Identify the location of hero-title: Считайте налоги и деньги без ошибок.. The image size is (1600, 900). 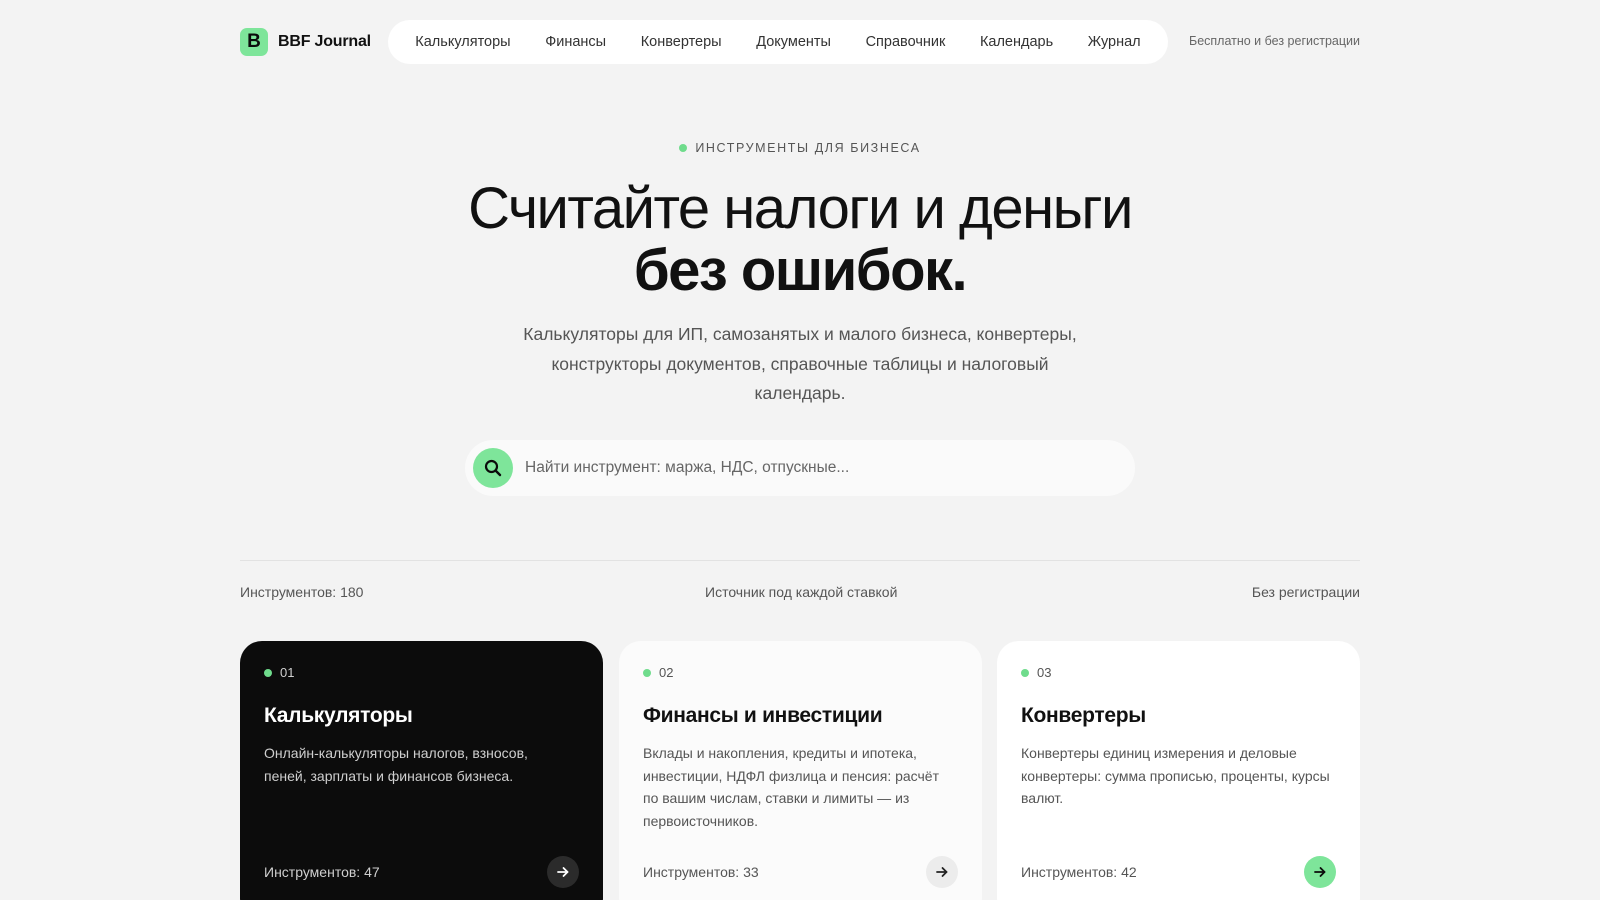
(800, 240).